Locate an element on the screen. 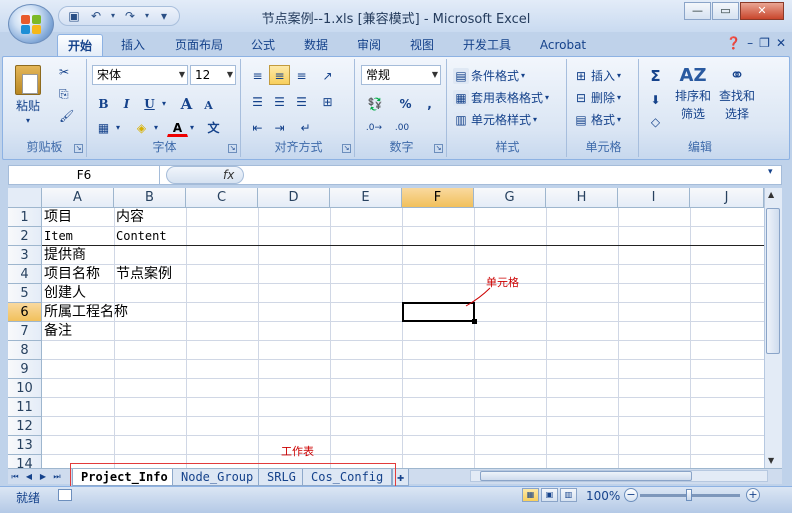  autosum-icon: Σ is located at coordinates (655, 75).